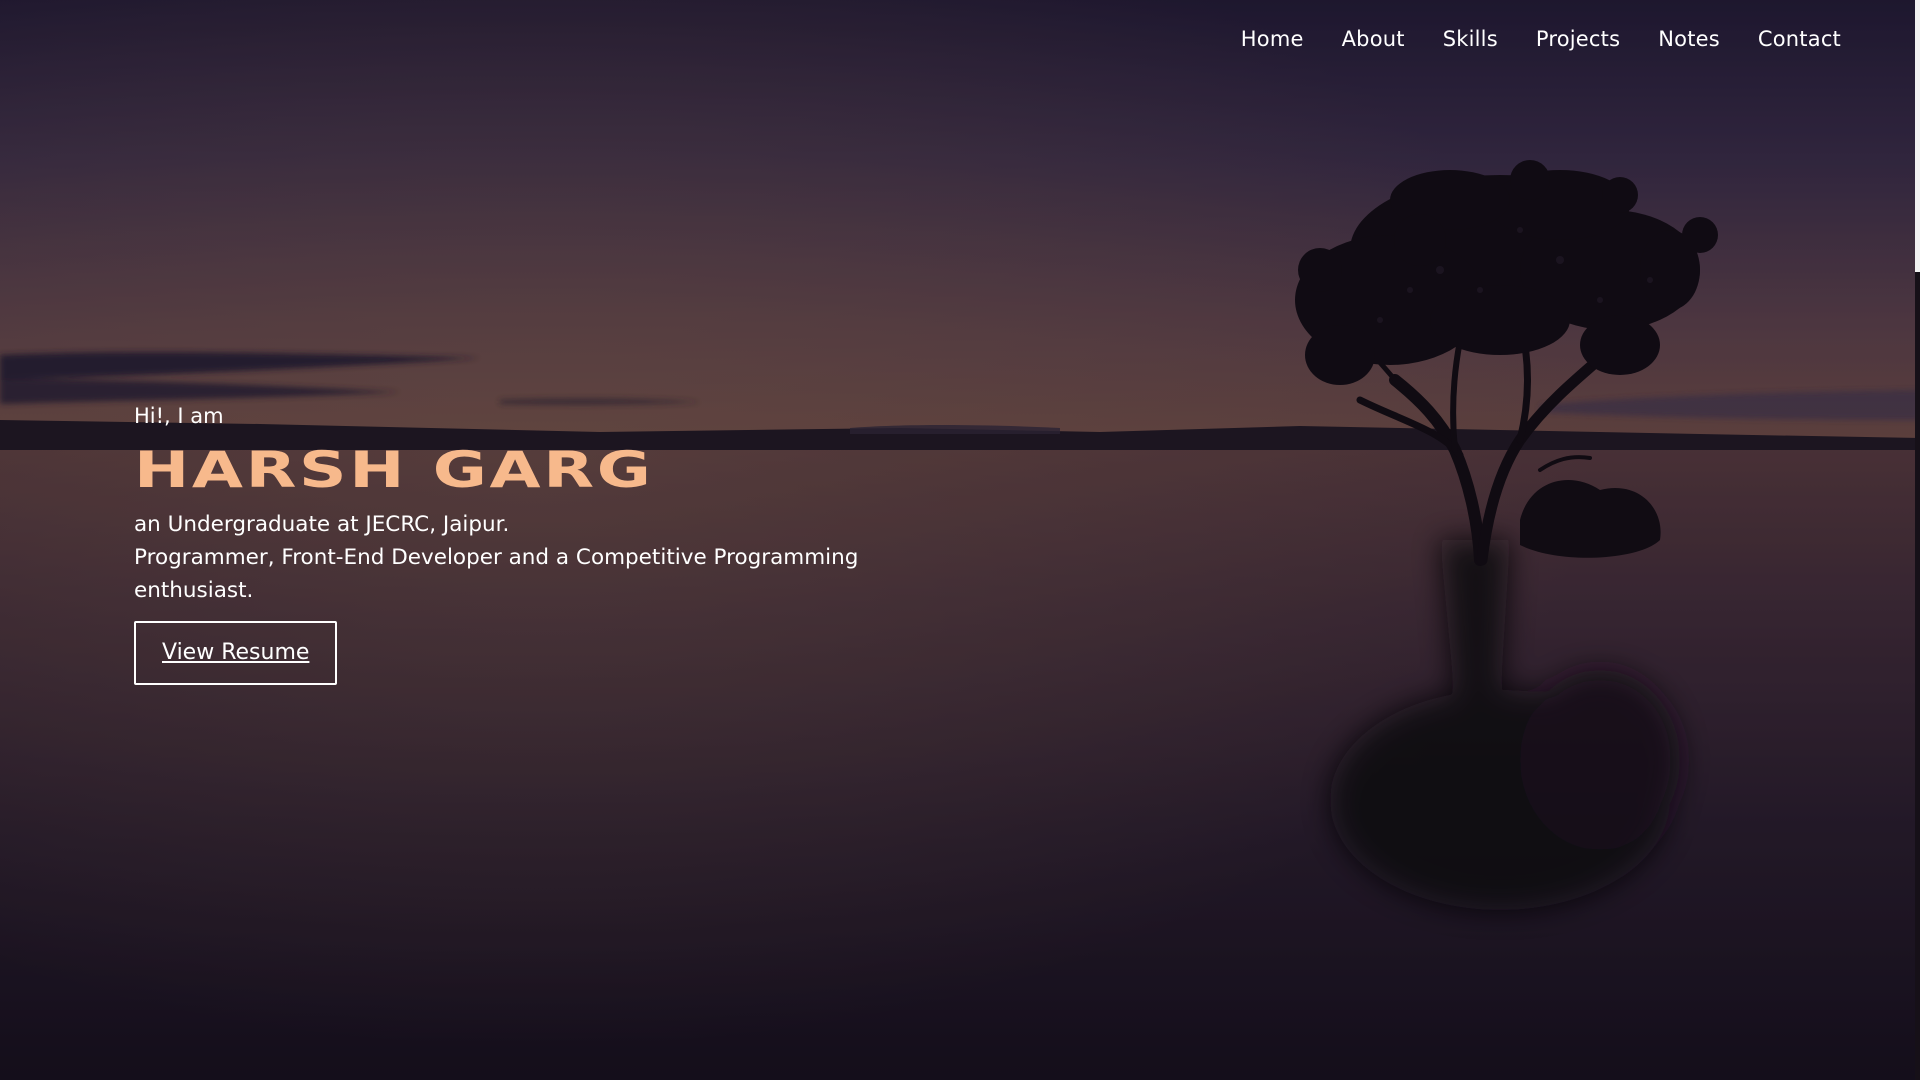 This screenshot has height=1080, width=1920. Describe the element at coordinates (1272, 39) in the screenshot. I see `nav-link-home: Home` at that location.